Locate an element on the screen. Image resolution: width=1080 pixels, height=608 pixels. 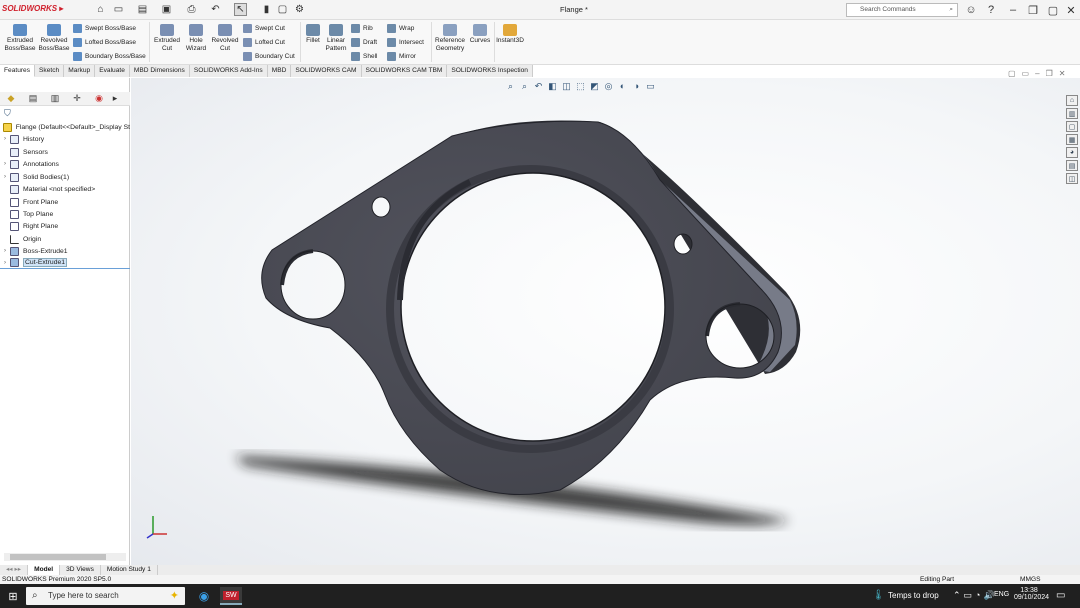
plane-icon is located at coordinates (14, 202).